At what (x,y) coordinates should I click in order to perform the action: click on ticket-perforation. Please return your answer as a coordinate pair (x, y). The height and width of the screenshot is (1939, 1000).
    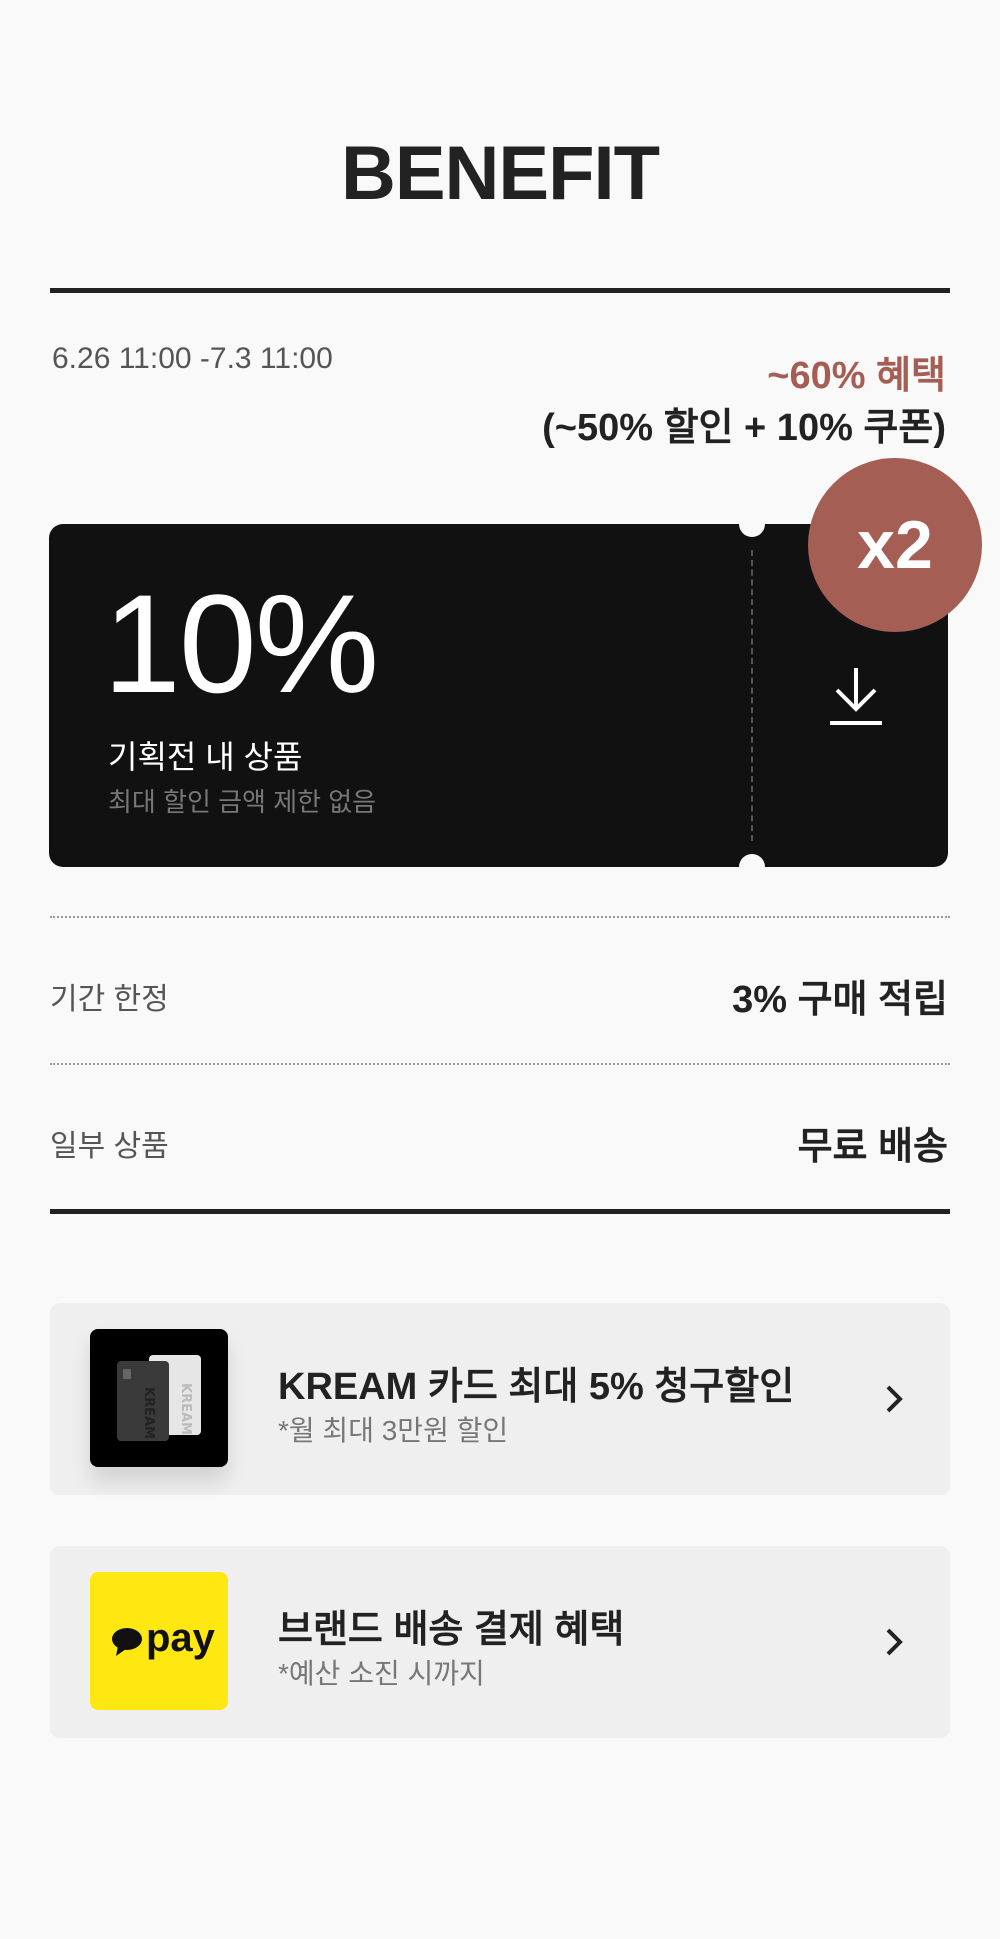
    Looking at the image, I should click on (752, 695).